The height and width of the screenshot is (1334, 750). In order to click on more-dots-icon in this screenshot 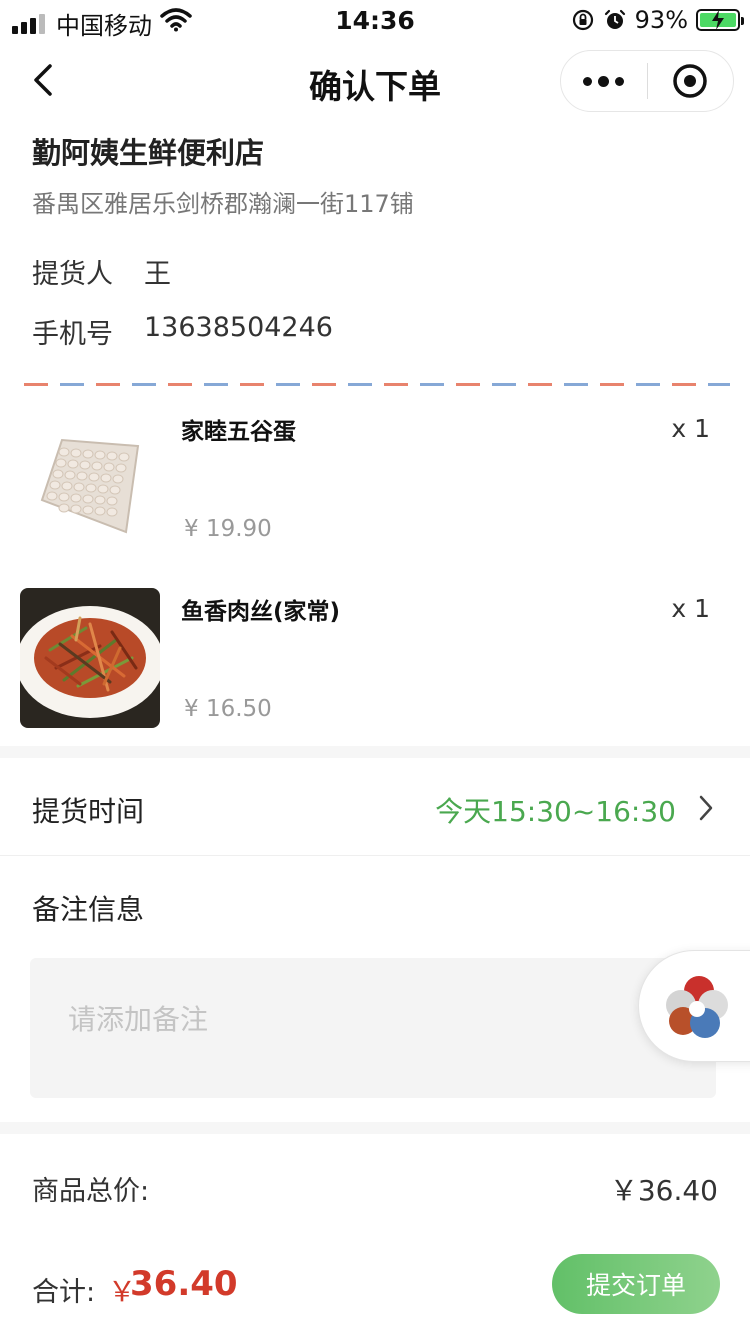, I will do `click(604, 81)`.